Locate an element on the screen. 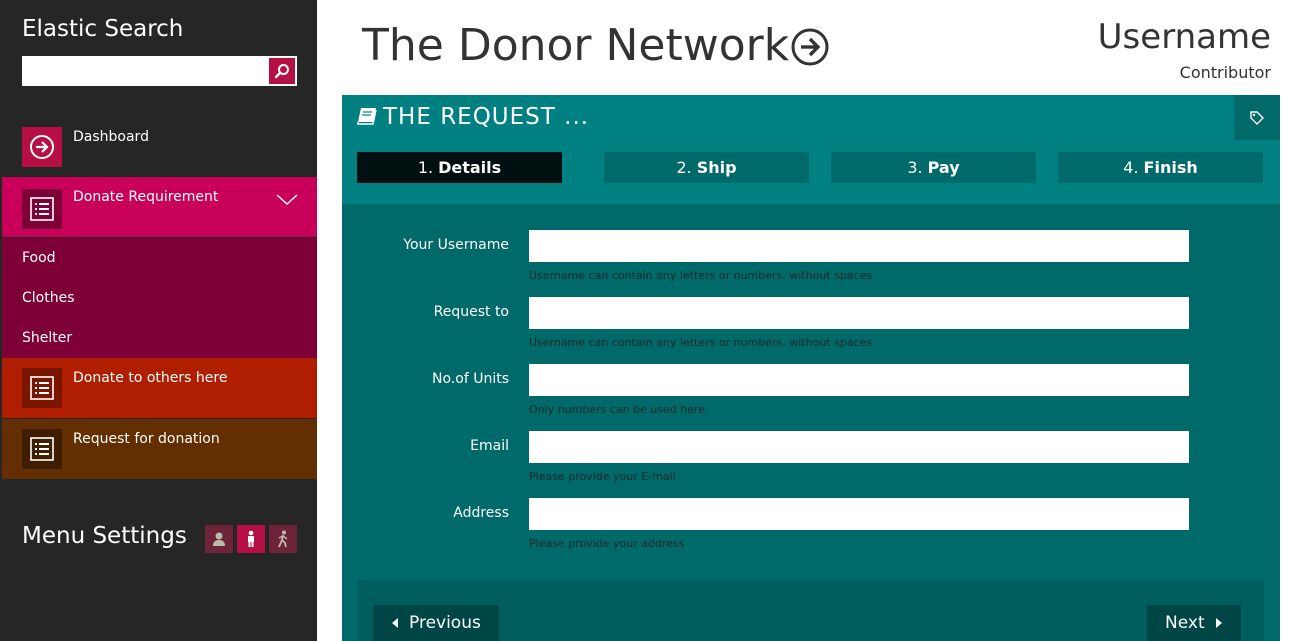 Image resolution: width=1289 pixels, height=641 pixels. wizard-footer: Previous Next is located at coordinates (811, 610).